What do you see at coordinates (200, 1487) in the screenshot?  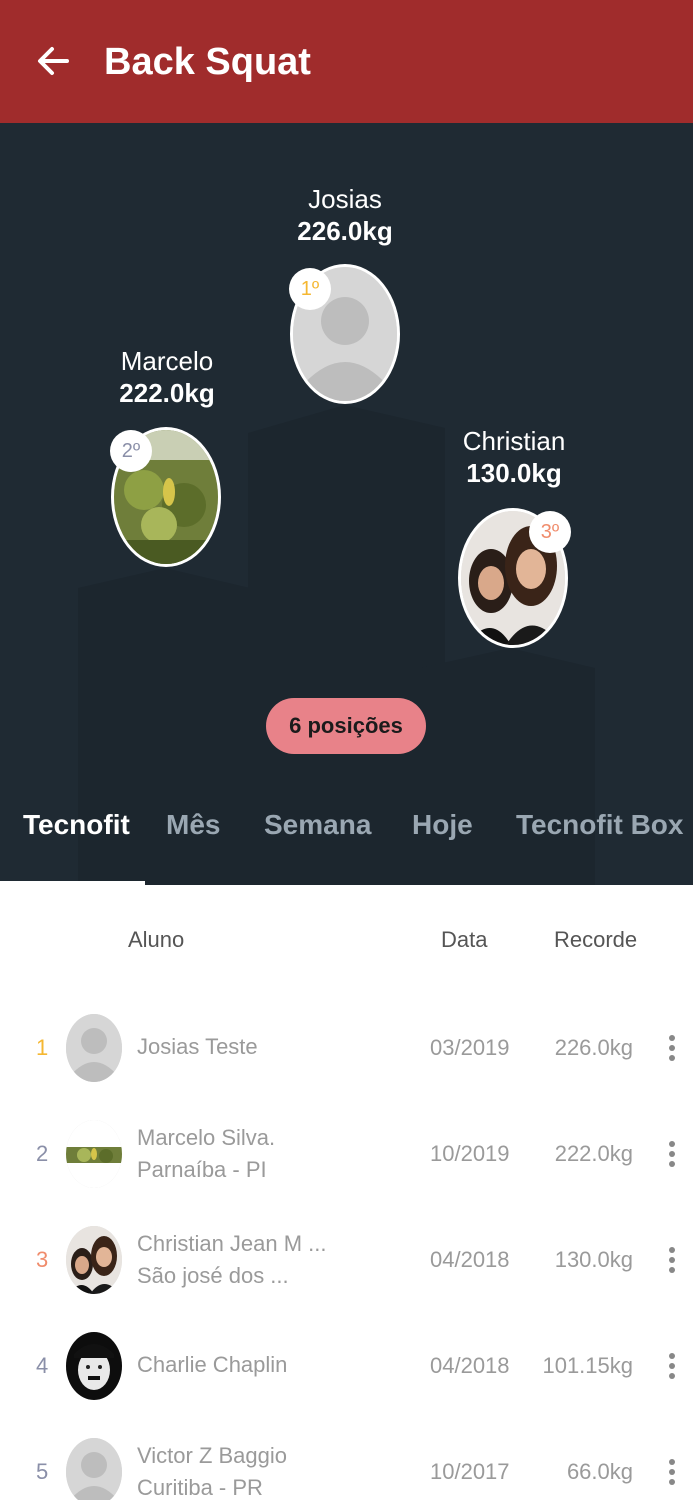 I see `row-student-location: Curitiba - PR` at bounding box center [200, 1487].